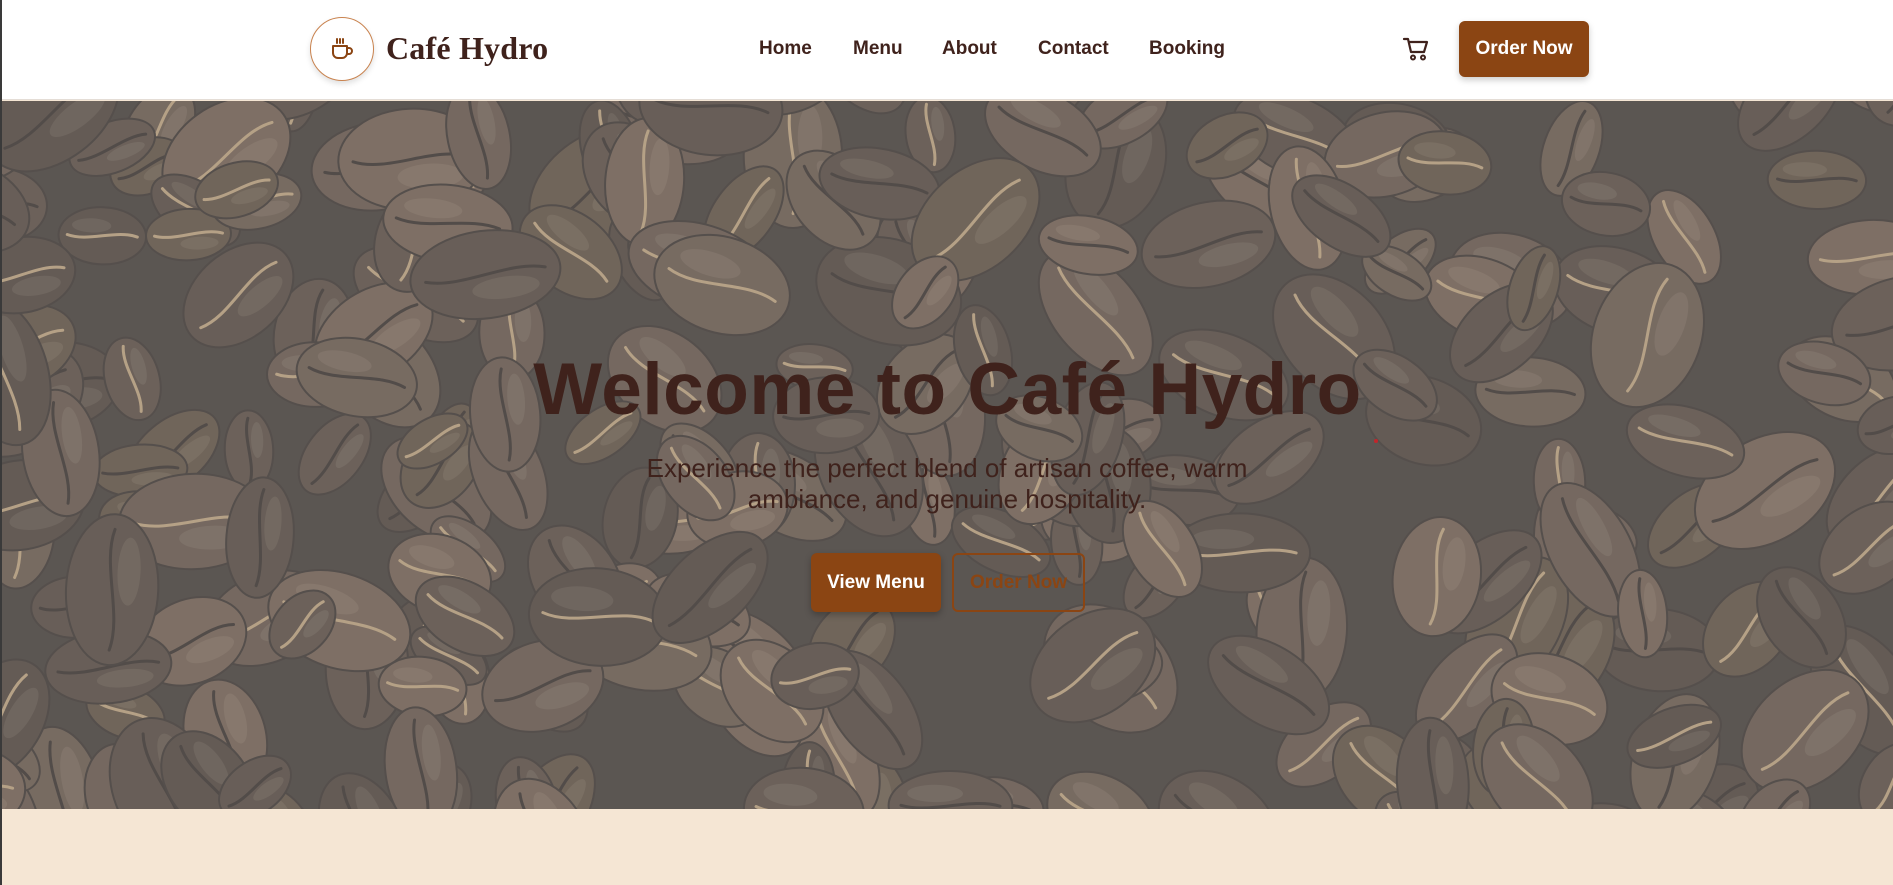  I want to click on nav-home: Home, so click(785, 49).